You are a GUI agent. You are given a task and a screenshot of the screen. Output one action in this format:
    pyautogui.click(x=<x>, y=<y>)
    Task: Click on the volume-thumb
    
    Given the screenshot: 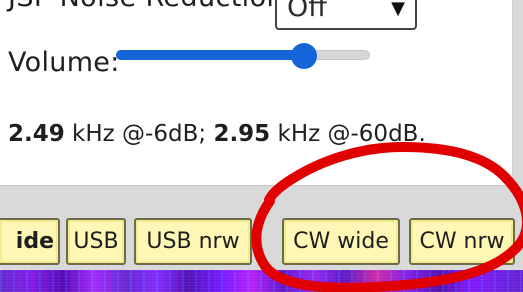 What is the action you would take?
    pyautogui.click(x=303, y=56)
    